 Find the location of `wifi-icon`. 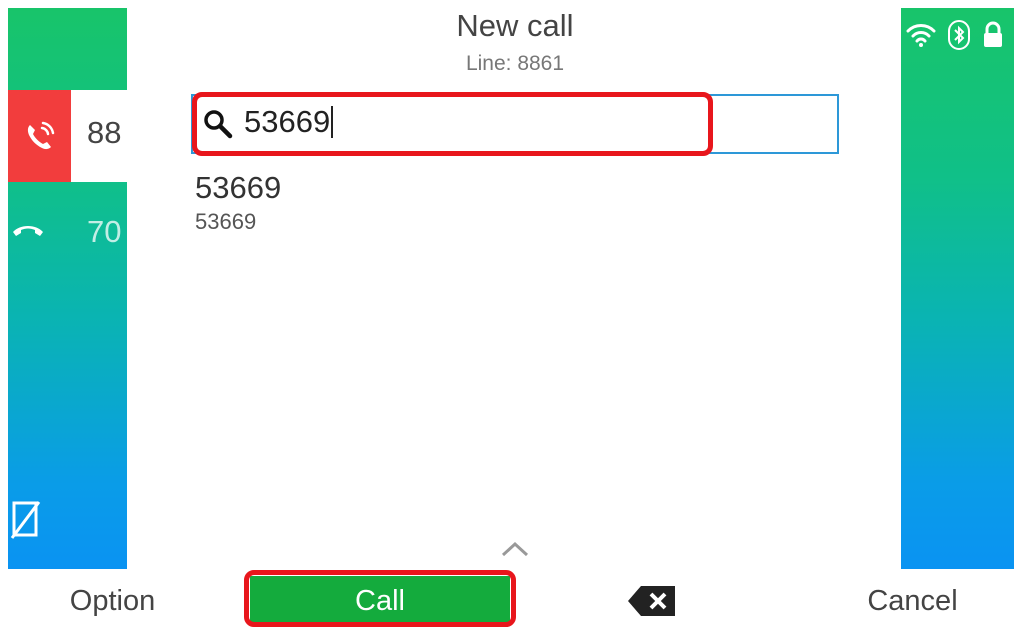

wifi-icon is located at coordinates (921, 37).